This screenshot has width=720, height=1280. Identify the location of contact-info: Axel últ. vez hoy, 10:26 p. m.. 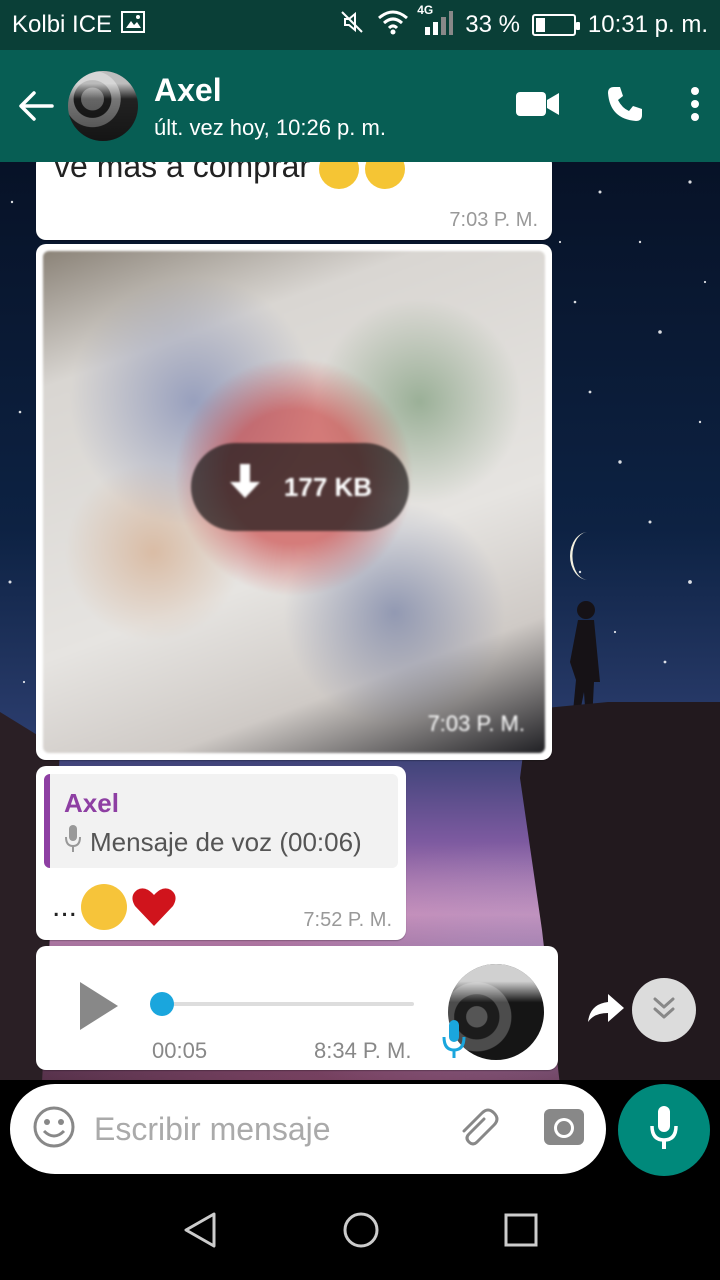
(270, 106).